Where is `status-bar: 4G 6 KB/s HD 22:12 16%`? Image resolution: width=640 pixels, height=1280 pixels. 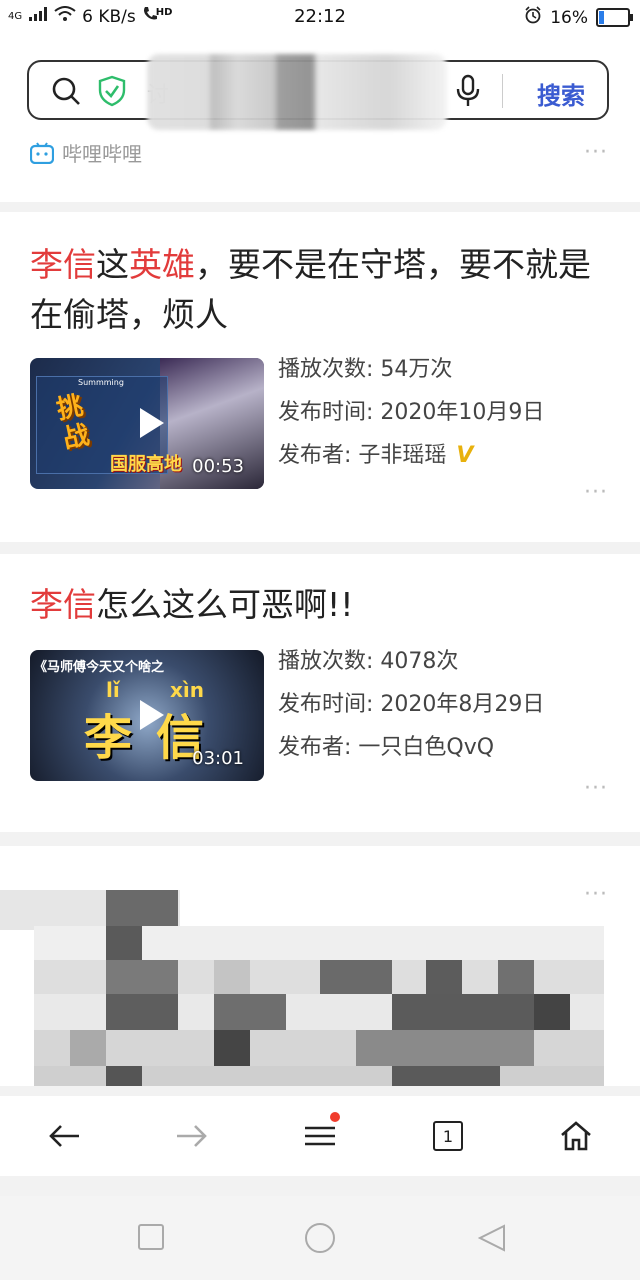 status-bar: 4G 6 KB/s HD 22:12 16% is located at coordinates (320, 17).